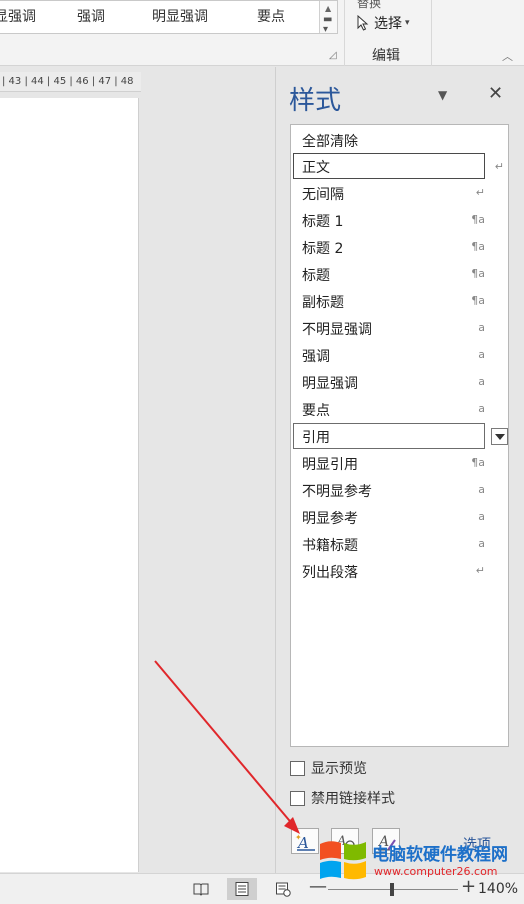  I want to click on zoom-slider-thumb, so click(392, 889).